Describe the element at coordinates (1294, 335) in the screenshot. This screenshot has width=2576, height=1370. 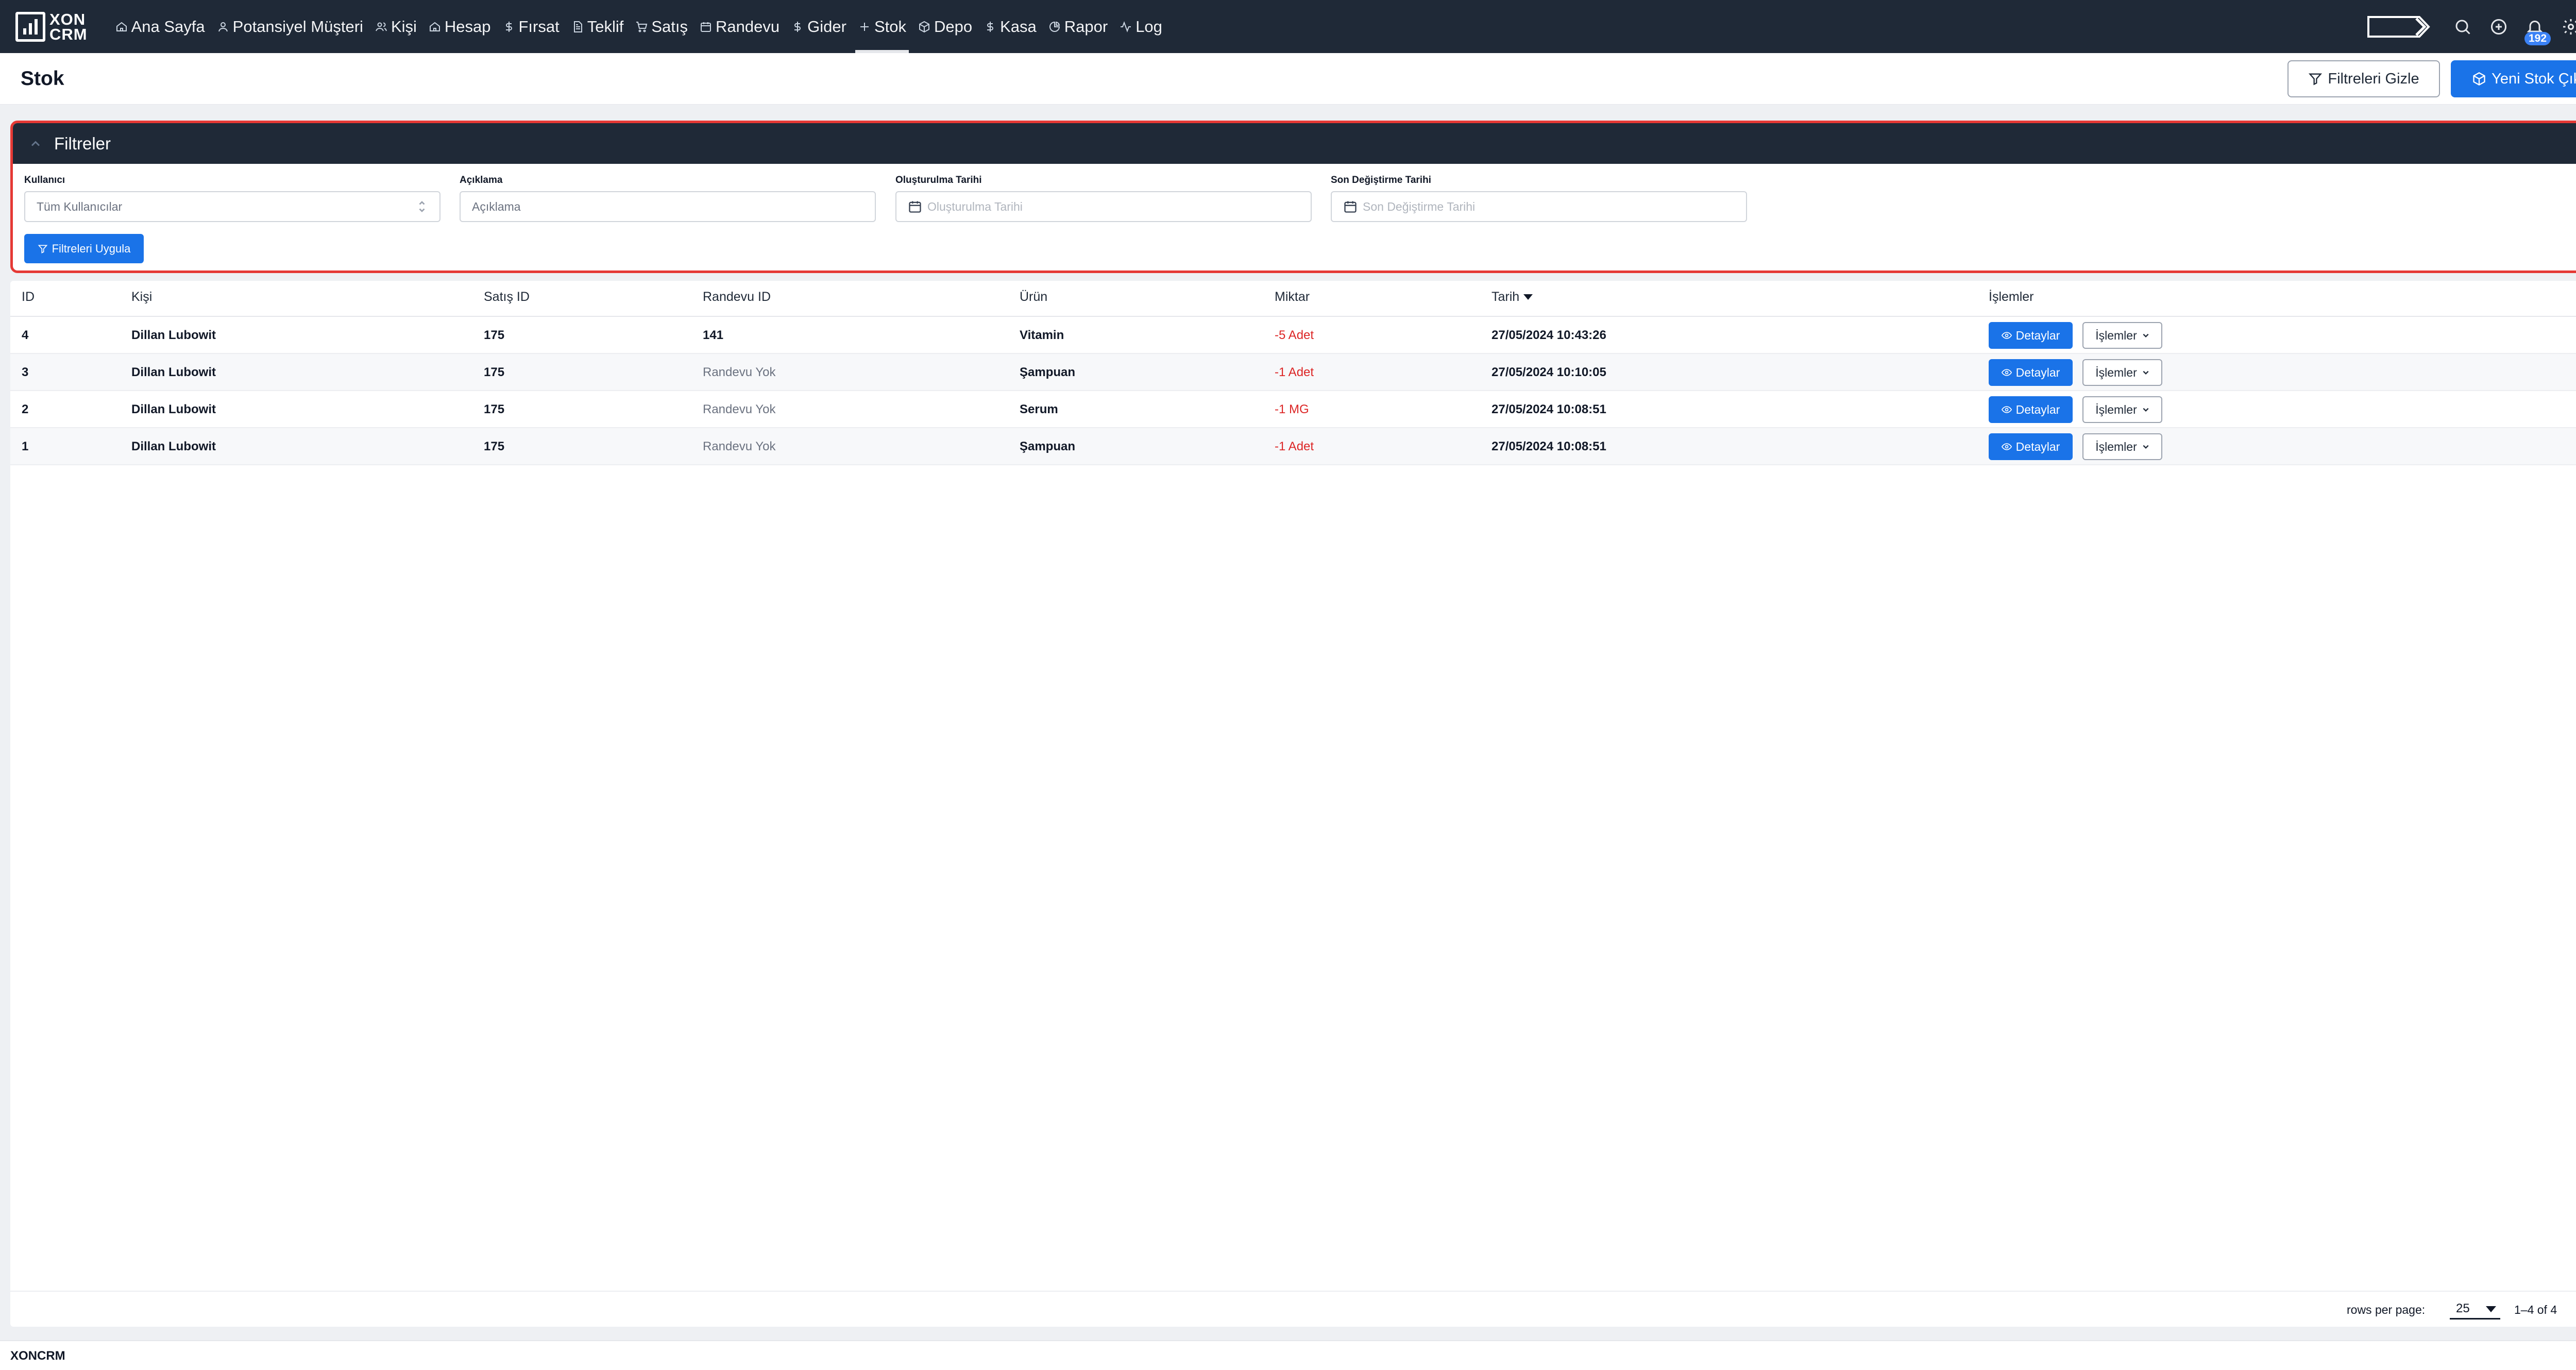
I see `cell-quantity: -5 Adet` at that location.